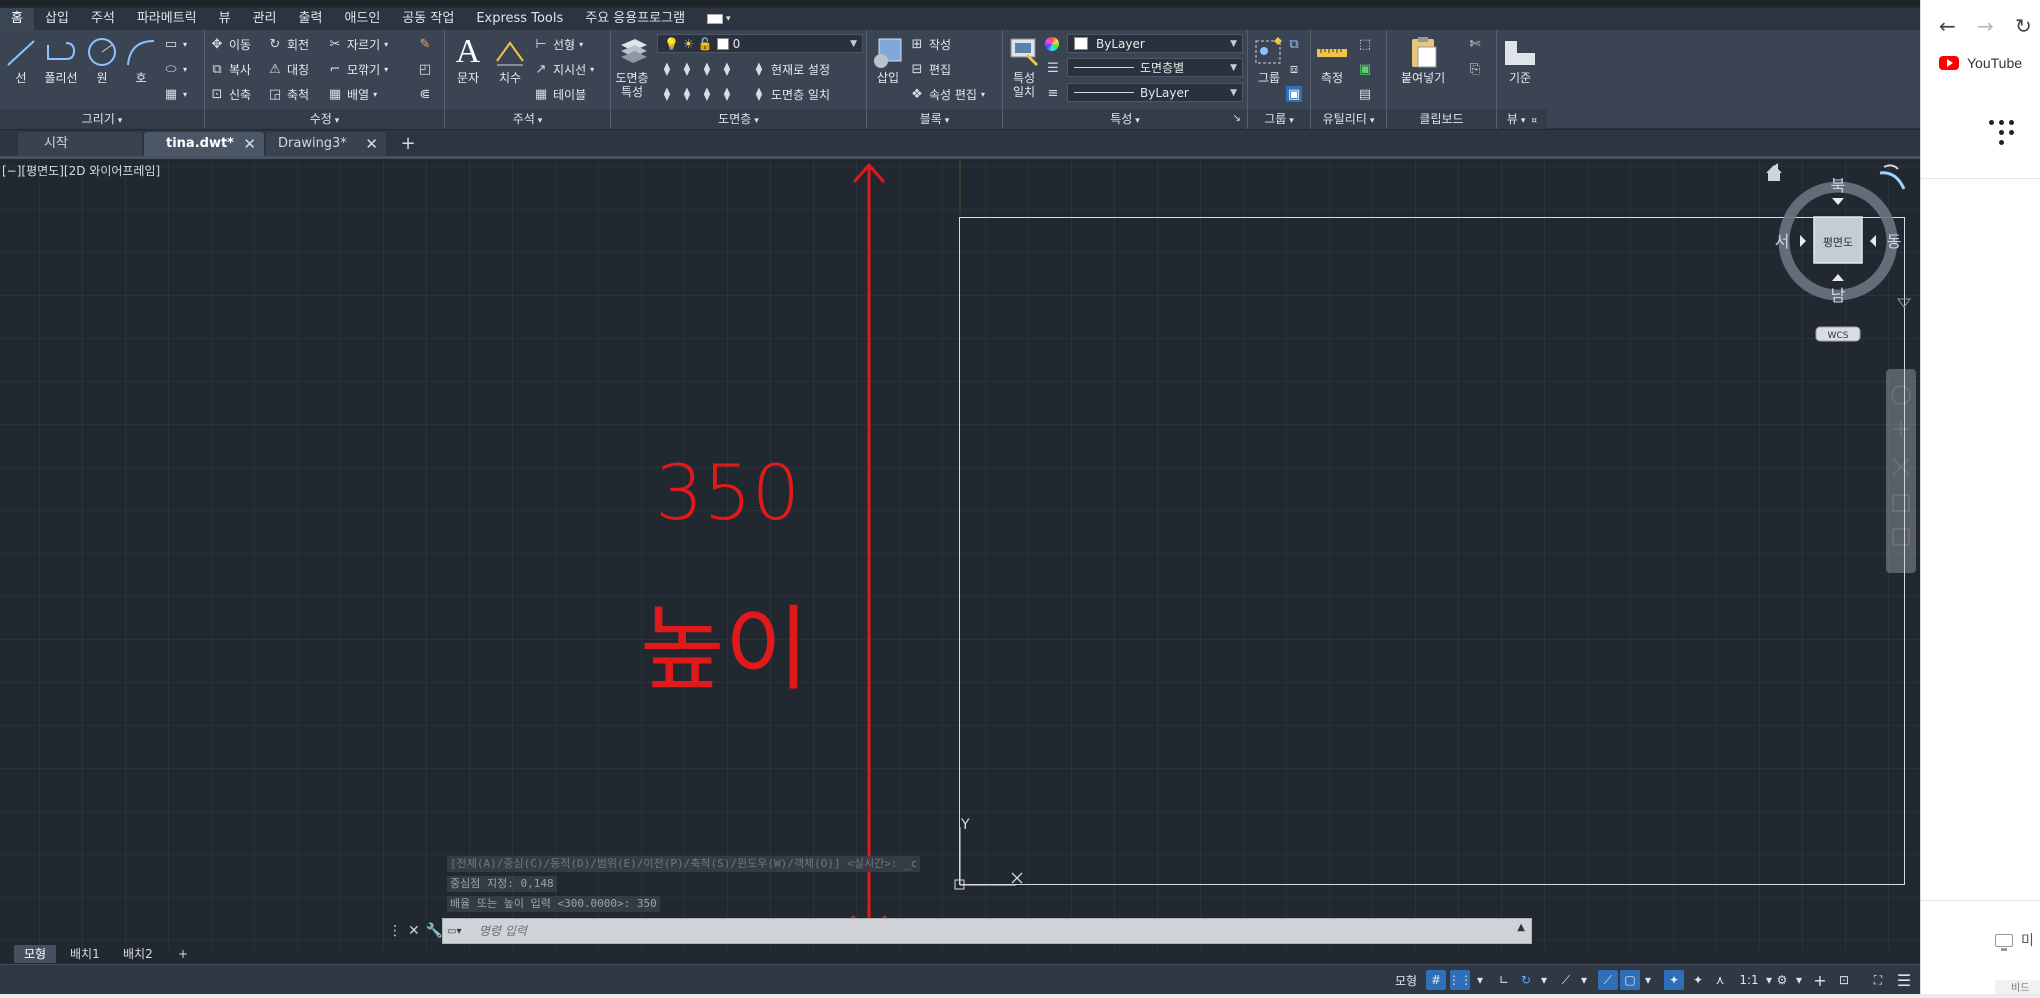 This screenshot has height=998, width=2040. Describe the element at coordinates (1237, 119) in the screenshot. I see `dialog-launcher-icon: ↘` at that location.